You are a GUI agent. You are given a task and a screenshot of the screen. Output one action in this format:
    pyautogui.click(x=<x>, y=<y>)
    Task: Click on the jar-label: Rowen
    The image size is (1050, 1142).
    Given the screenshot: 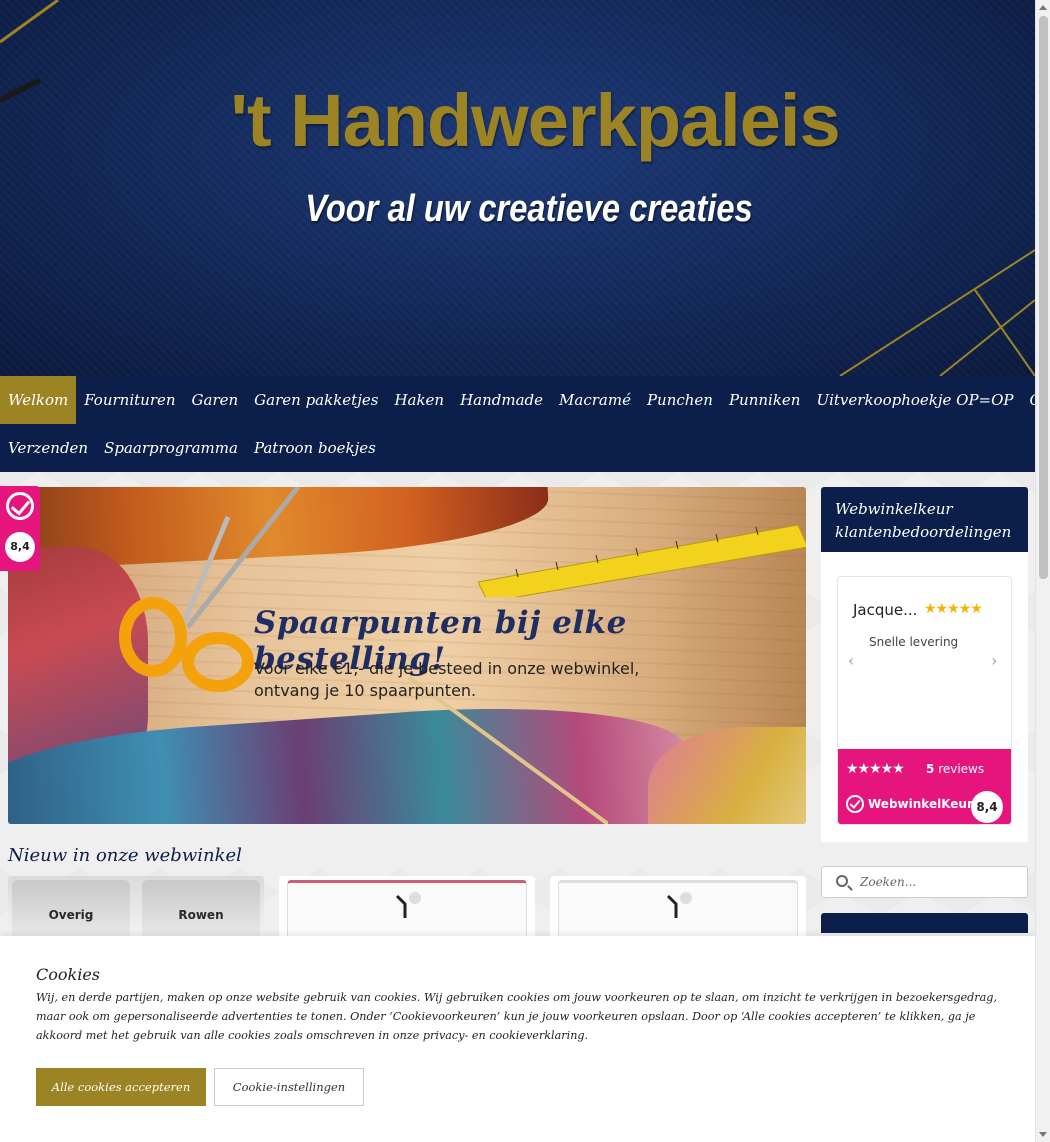 What is the action you would take?
    pyautogui.click(x=201, y=915)
    